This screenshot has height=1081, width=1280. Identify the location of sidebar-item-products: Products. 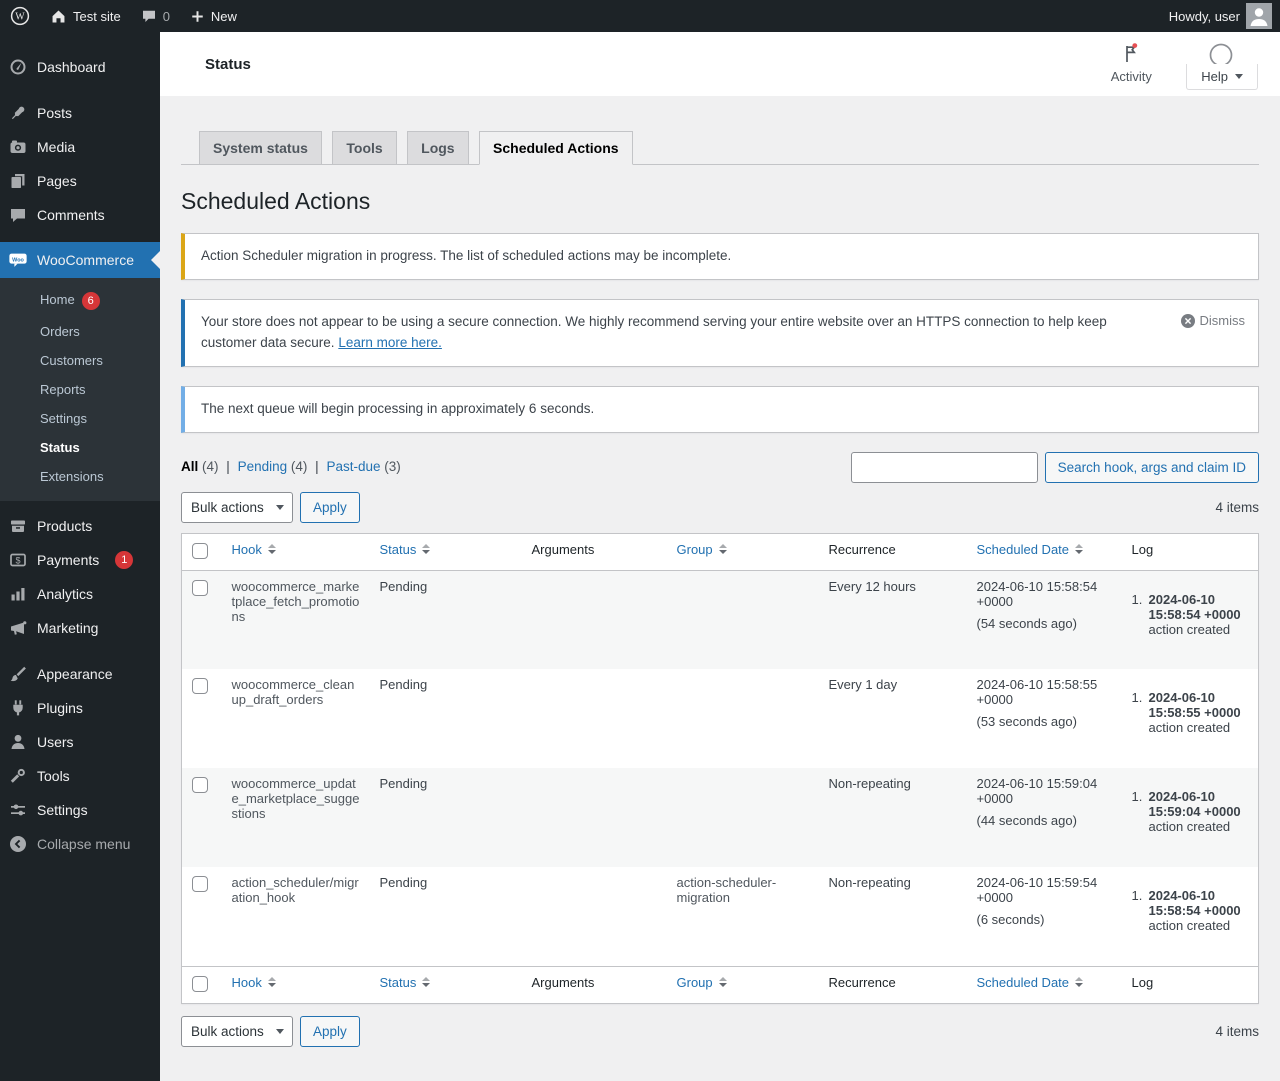
(80, 526).